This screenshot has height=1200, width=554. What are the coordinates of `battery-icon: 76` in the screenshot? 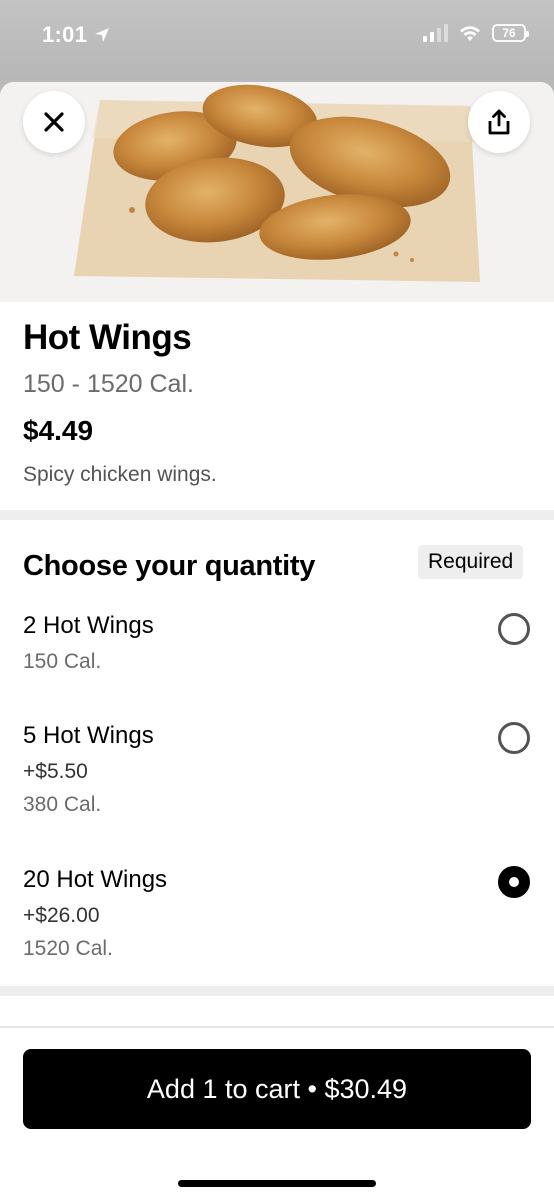 It's located at (510, 33).